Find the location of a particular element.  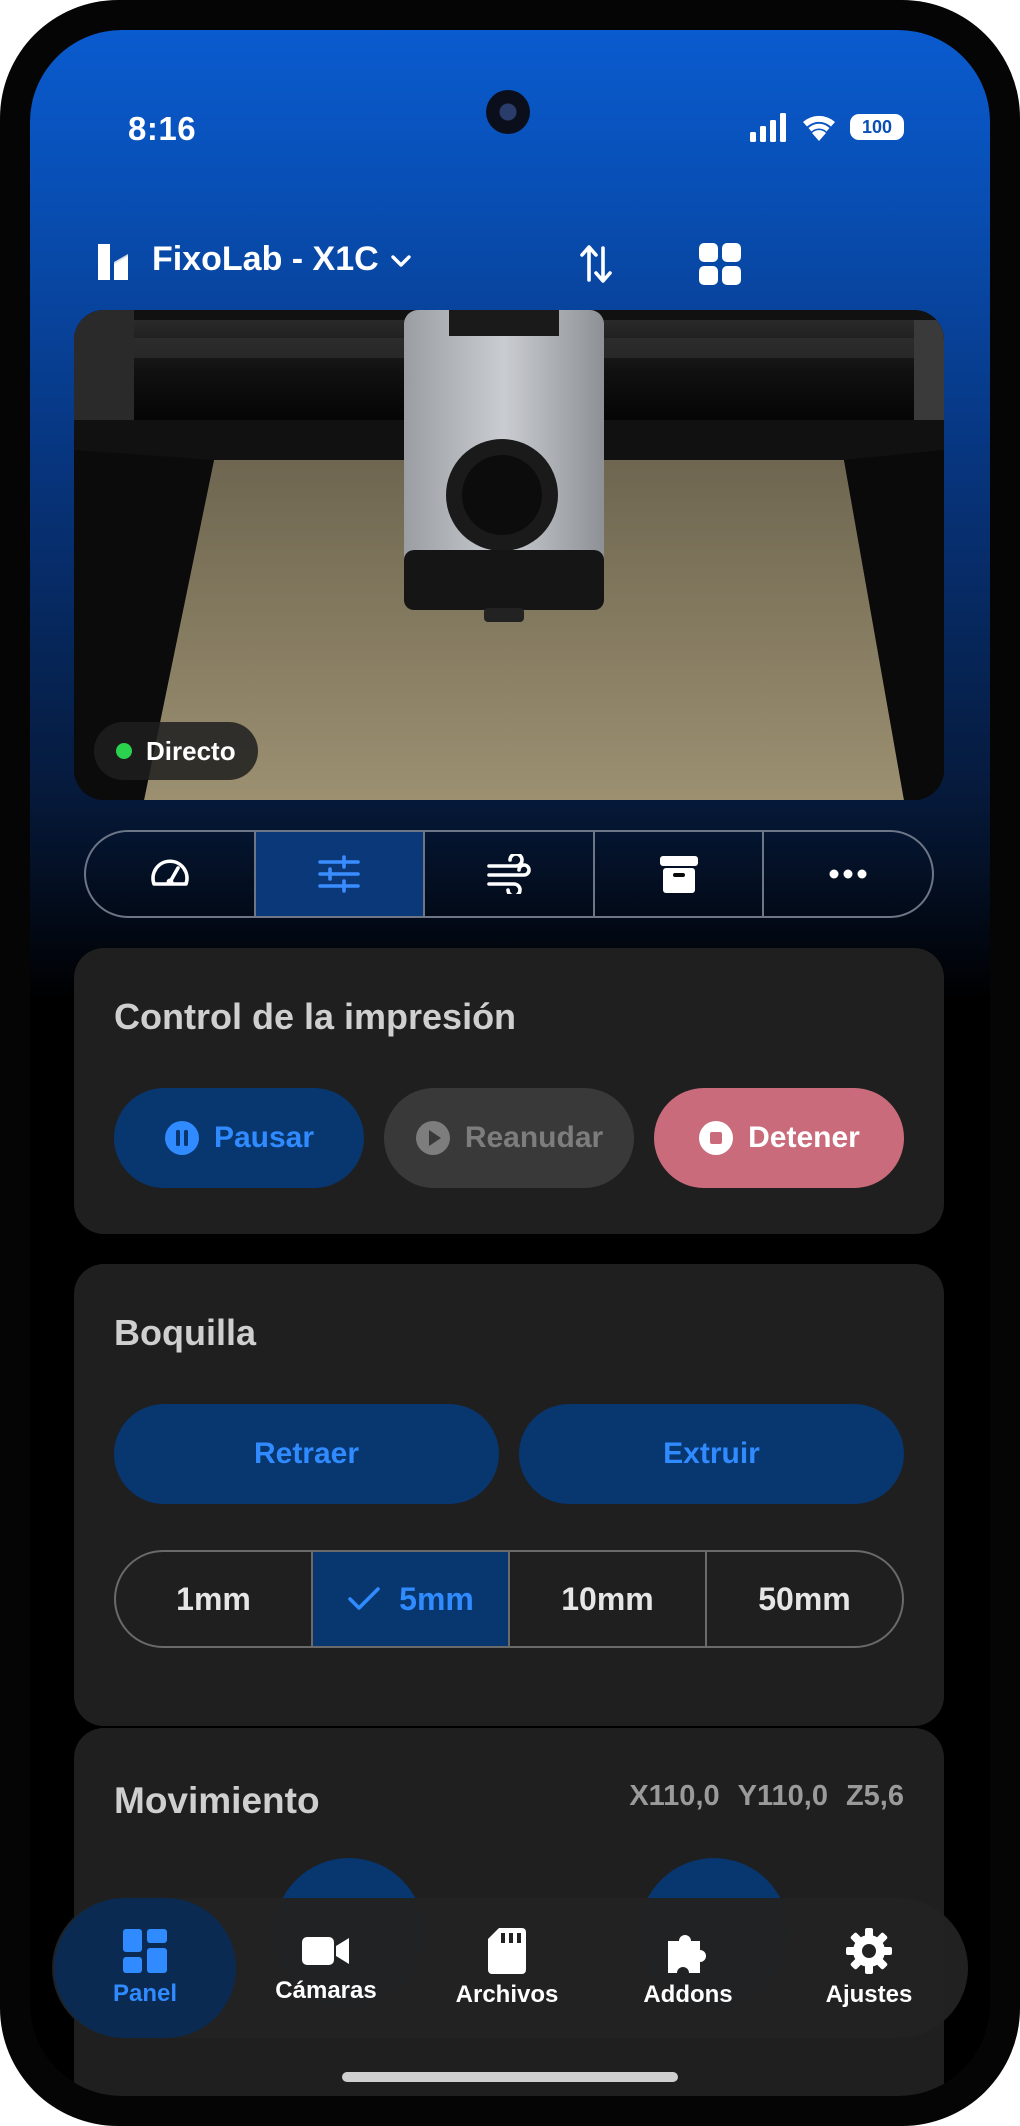

nav-addons: Addons is located at coordinates (688, 1968).